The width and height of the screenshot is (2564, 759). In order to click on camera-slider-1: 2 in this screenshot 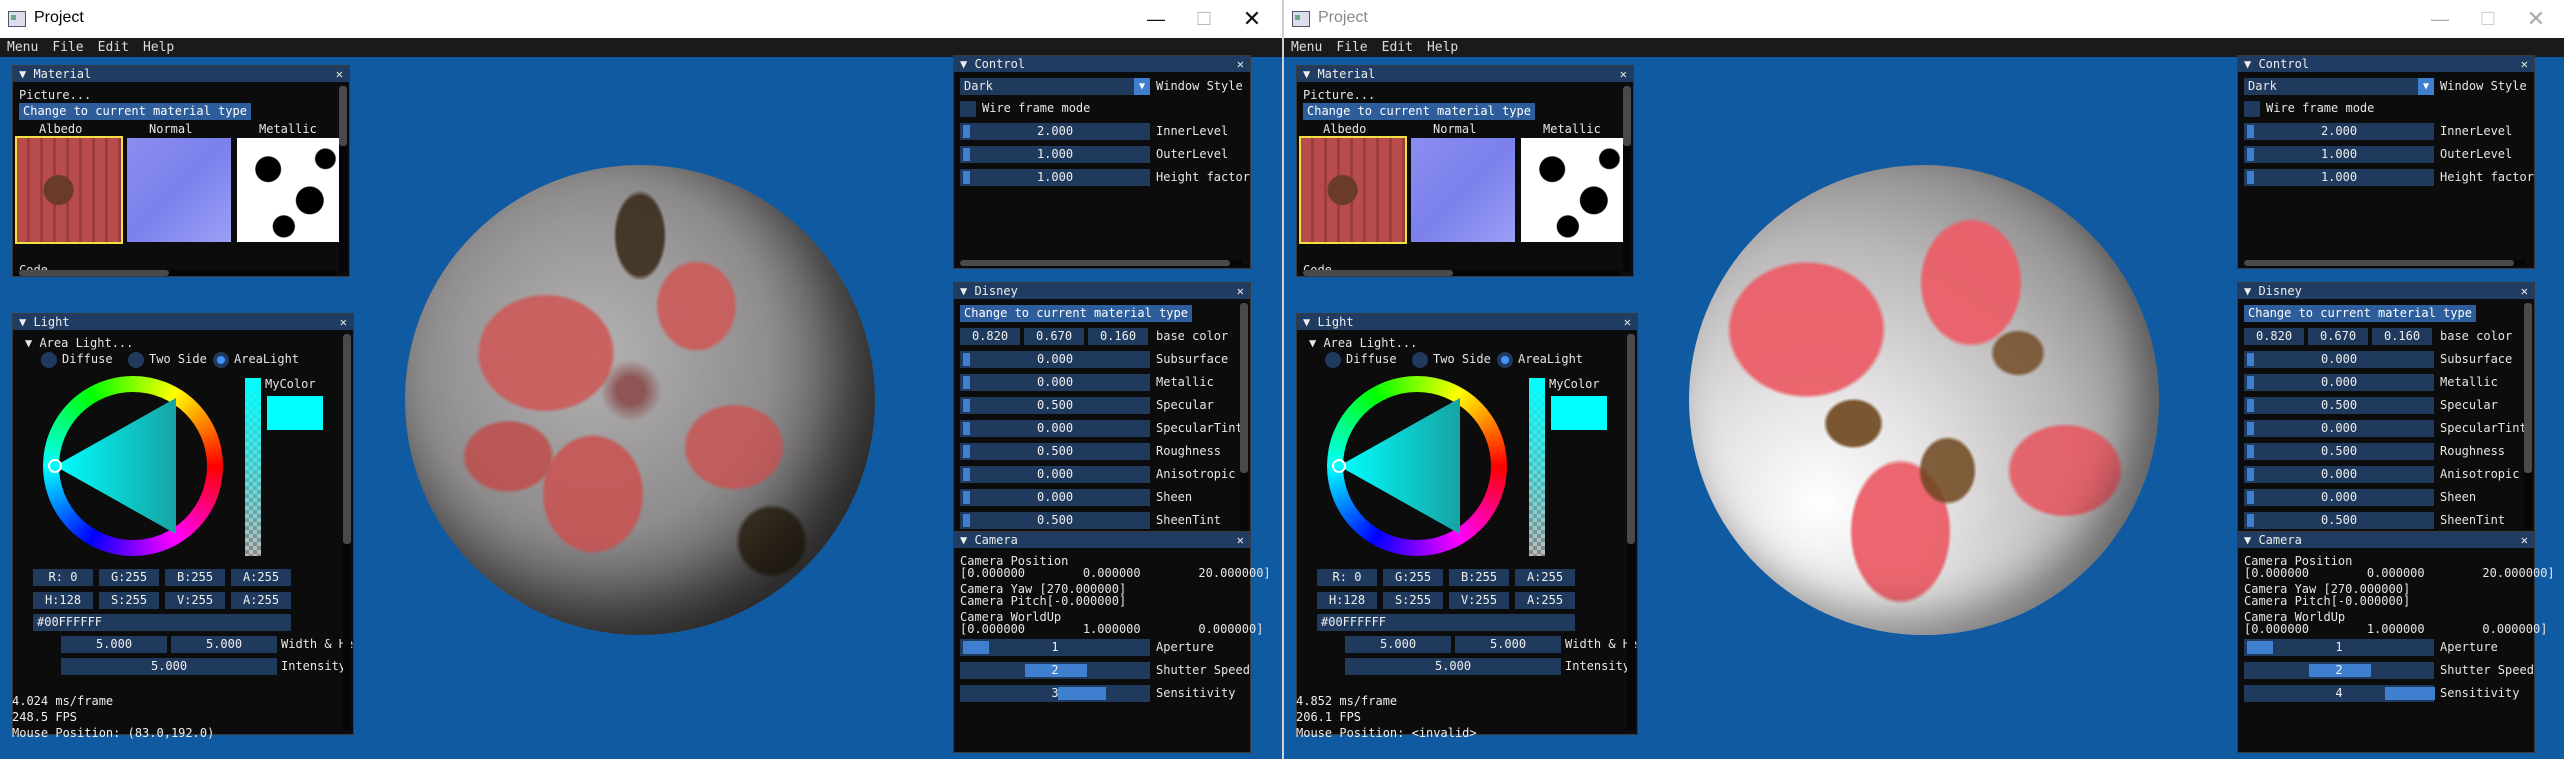, I will do `click(1055, 670)`.